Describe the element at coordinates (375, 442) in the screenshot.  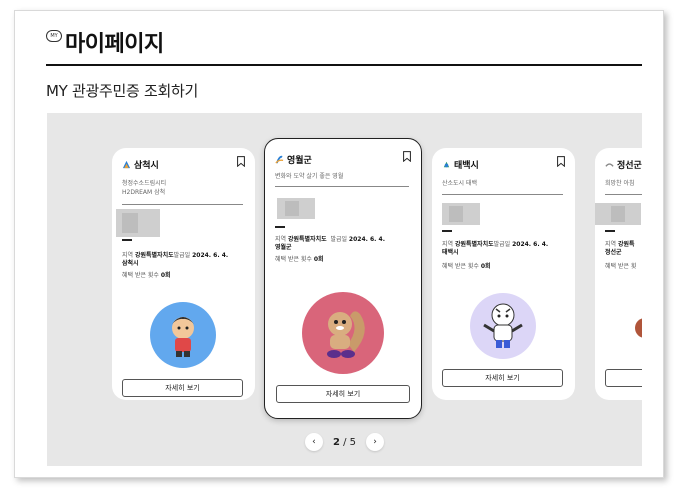
I see `next-page-button: ›` at that location.